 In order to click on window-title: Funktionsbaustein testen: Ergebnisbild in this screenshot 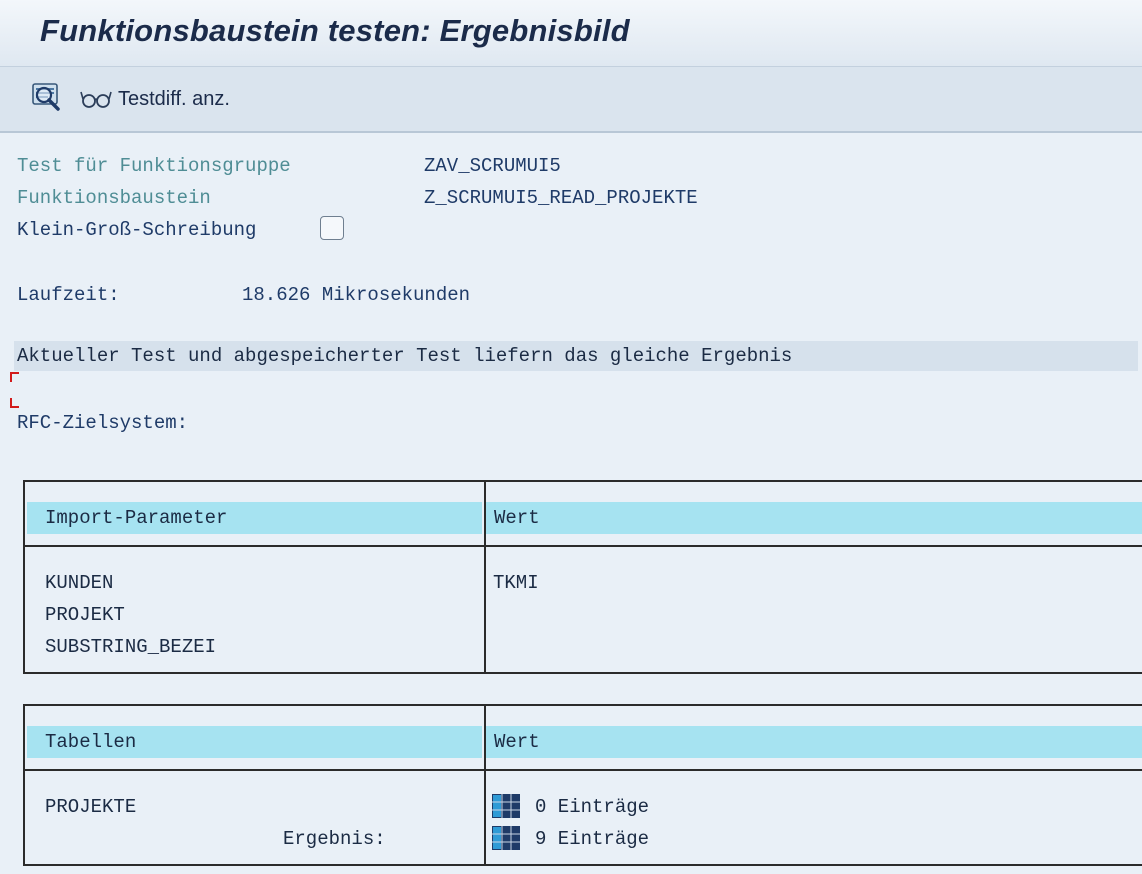, I will do `click(335, 30)`.